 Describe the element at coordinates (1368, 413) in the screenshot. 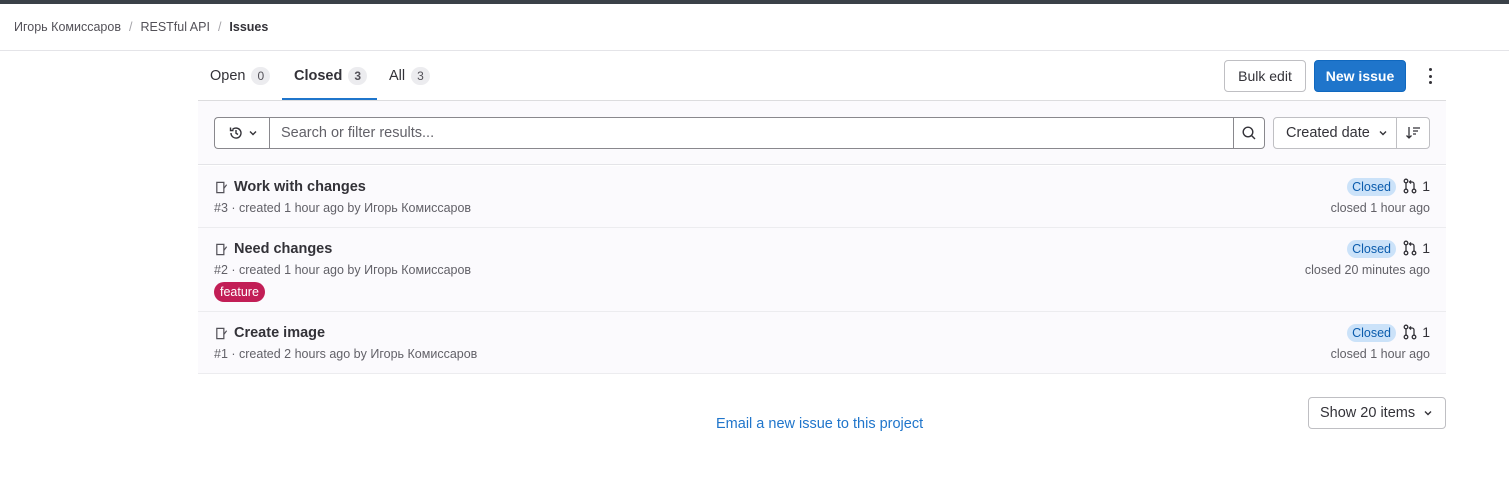

I see `page-size-label: Show 20 items` at that location.